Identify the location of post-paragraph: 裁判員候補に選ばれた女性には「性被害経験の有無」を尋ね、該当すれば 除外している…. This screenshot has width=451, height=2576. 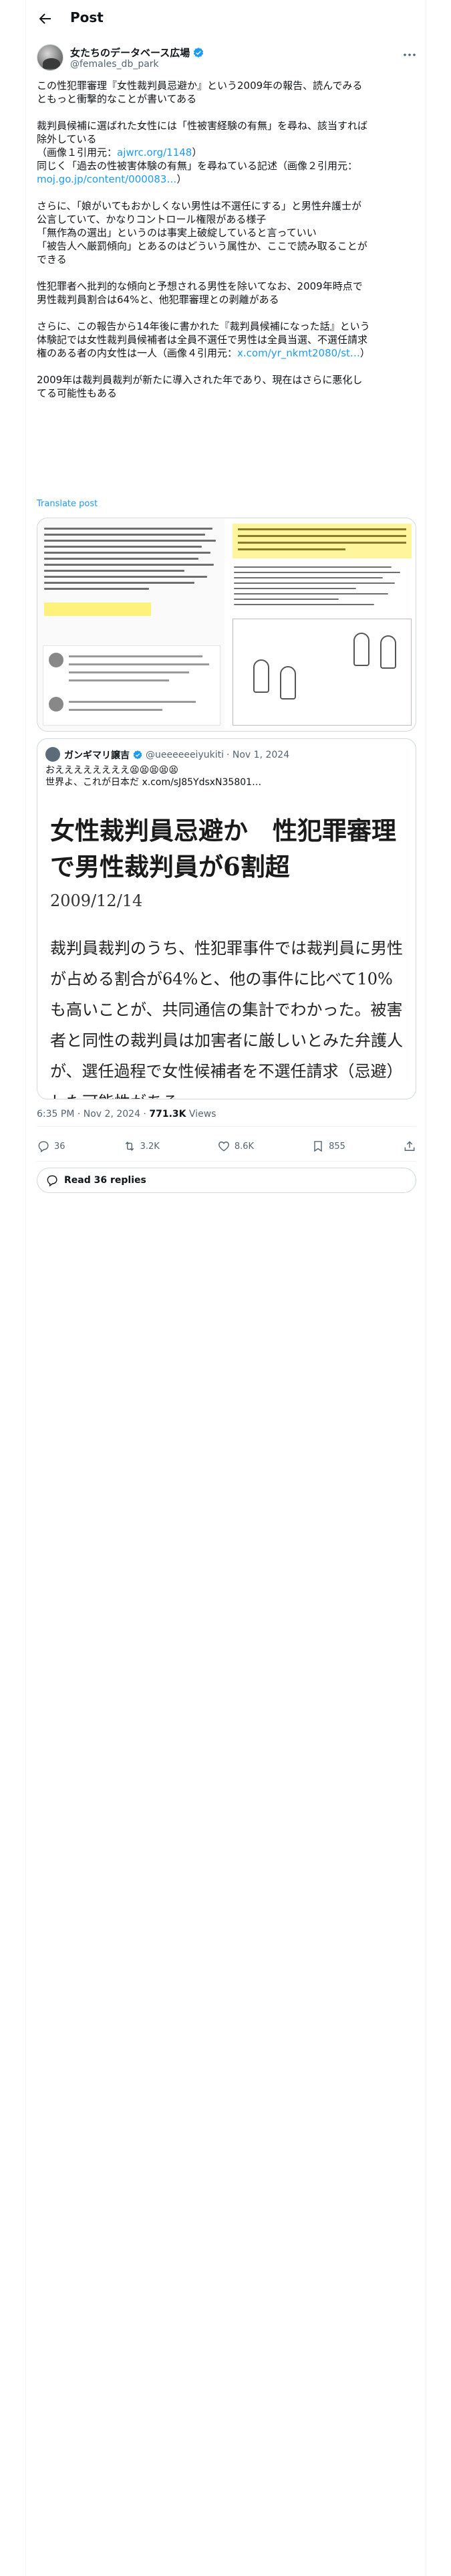
(227, 153).